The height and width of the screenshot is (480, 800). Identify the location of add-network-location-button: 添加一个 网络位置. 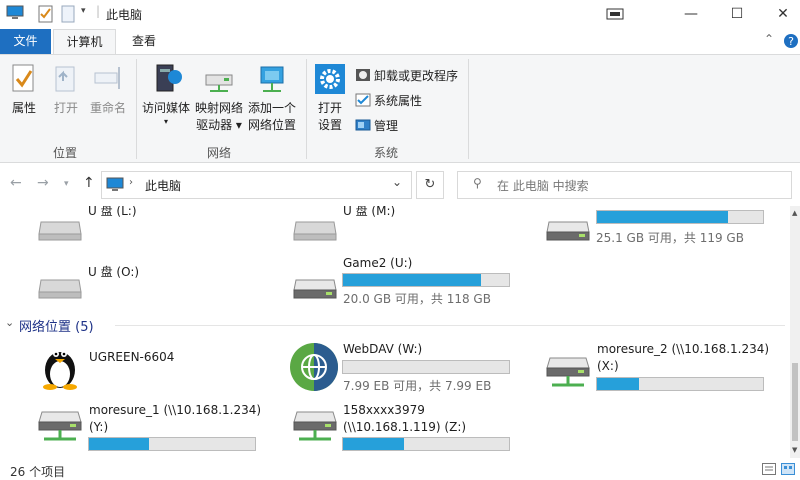
(272, 98).